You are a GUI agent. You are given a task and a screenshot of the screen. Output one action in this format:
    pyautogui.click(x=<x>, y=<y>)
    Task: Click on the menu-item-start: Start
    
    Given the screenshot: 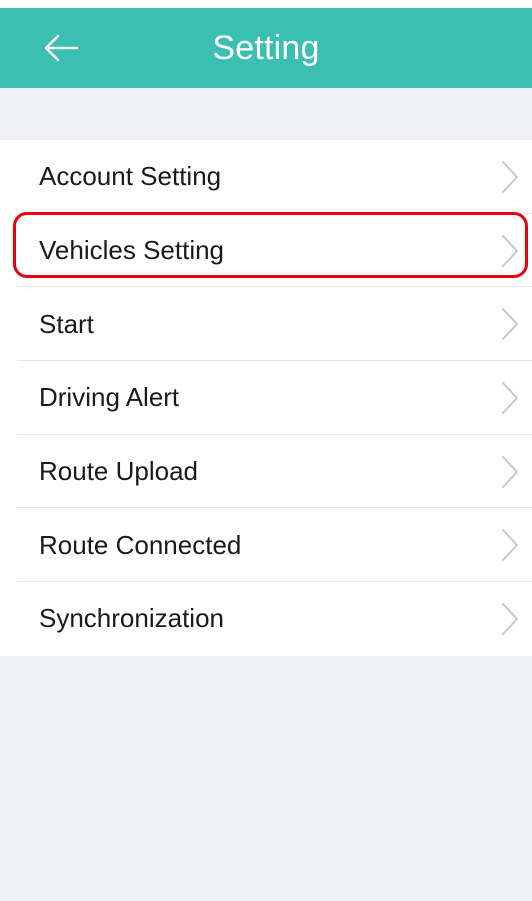 What is the action you would take?
    pyautogui.click(x=266, y=324)
    